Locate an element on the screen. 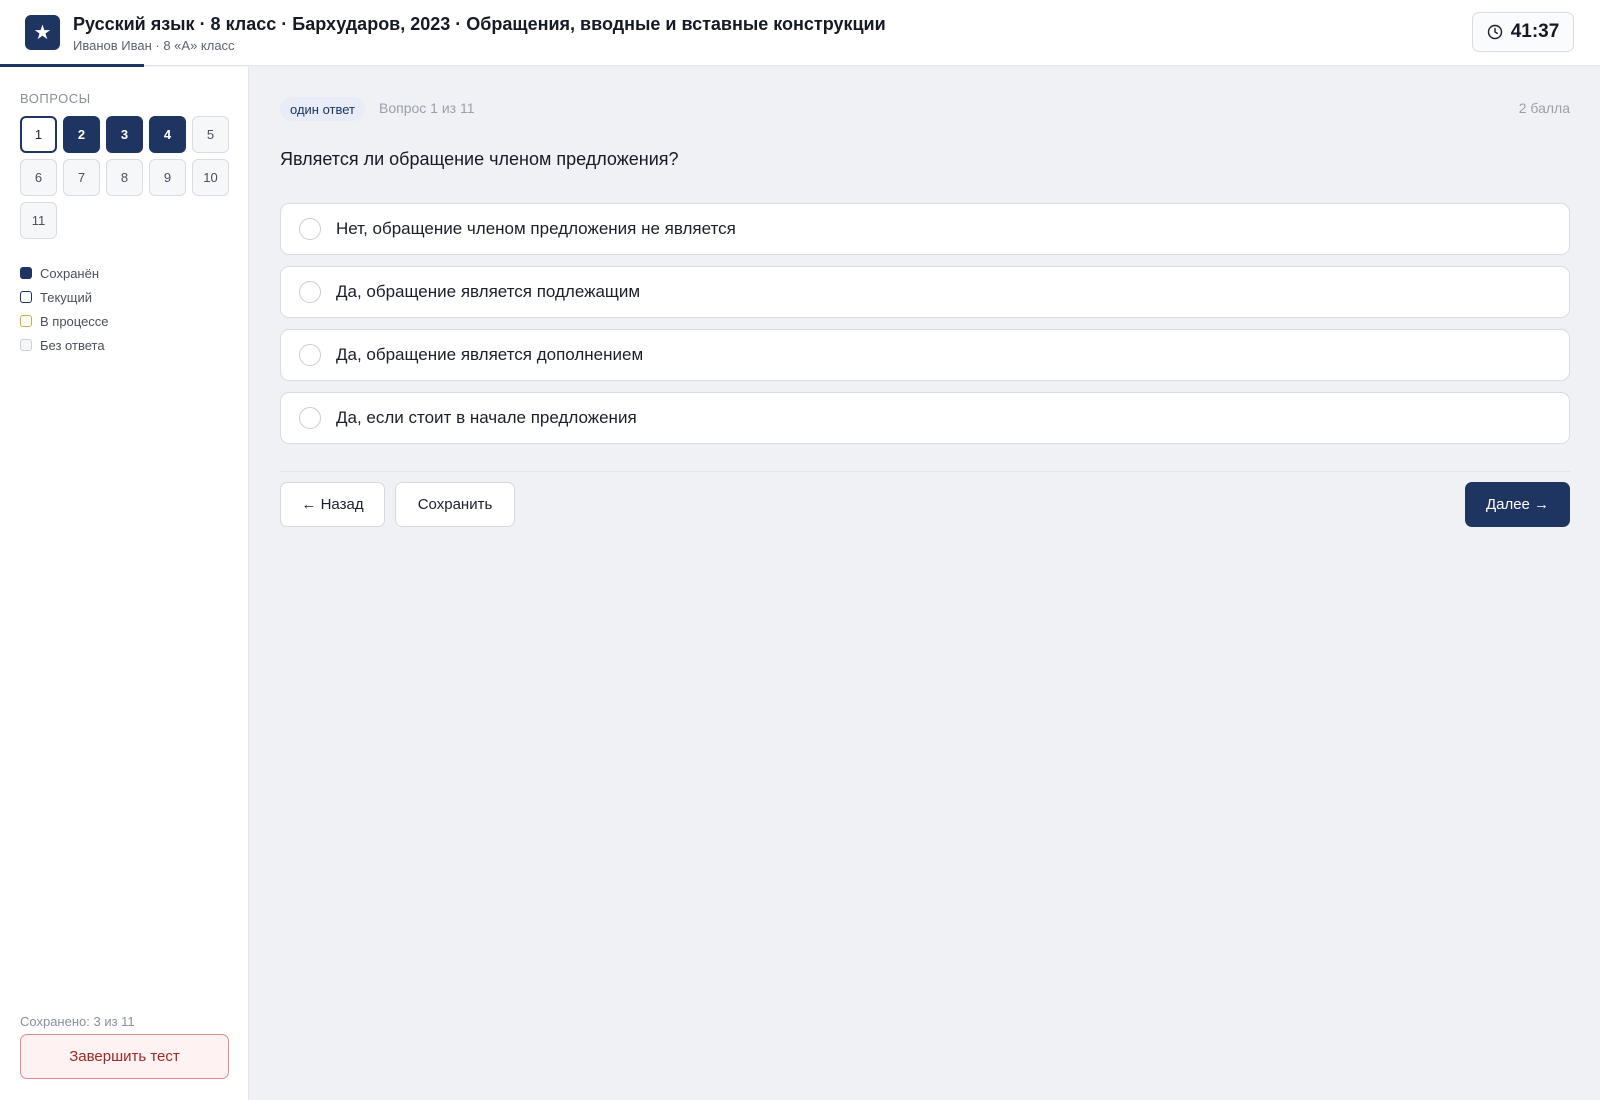 The width and height of the screenshot is (1600, 1100). saved-count: Сохранено: 3 из 11 is located at coordinates (77, 1021).